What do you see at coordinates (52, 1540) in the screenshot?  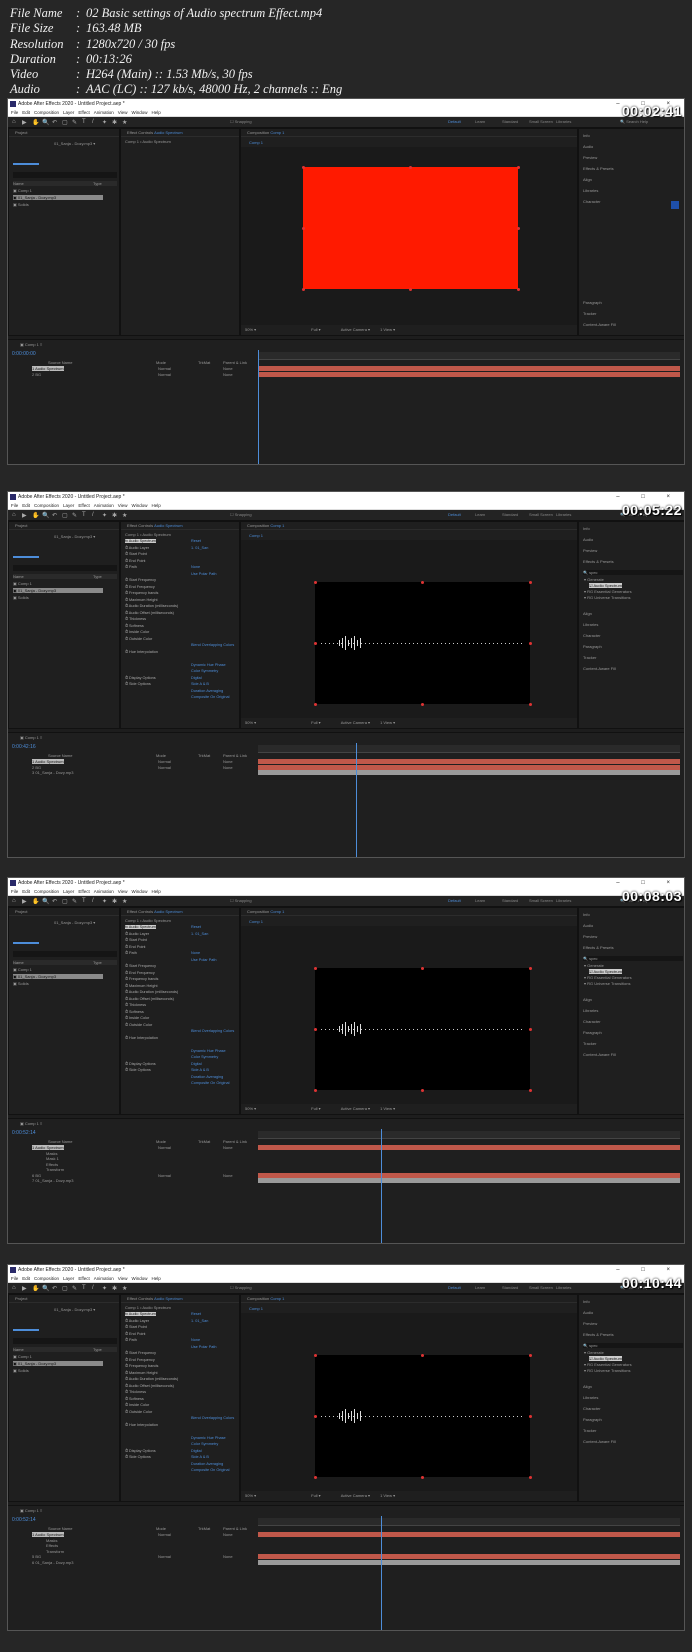 I see `timeline-layer-row: Masks` at bounding box center [52, 1540].